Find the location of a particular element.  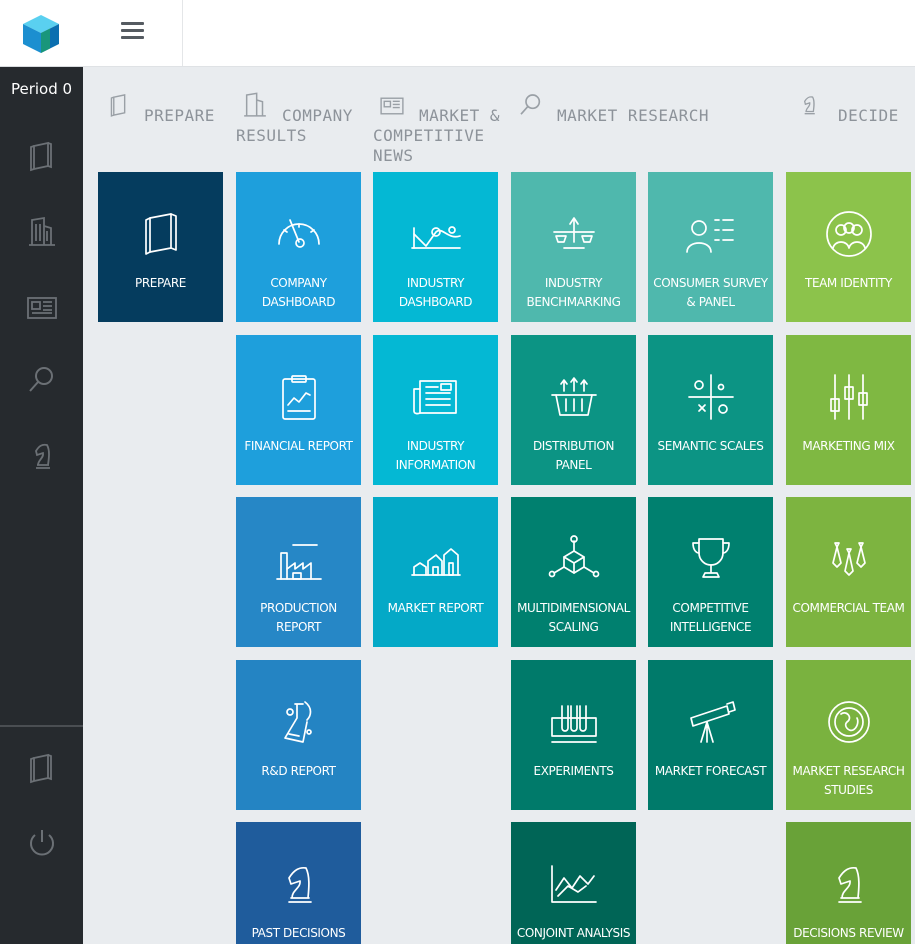

tile-distribution-panel: DISTRIBUTION PANEL is located at coordinates (573, 410).